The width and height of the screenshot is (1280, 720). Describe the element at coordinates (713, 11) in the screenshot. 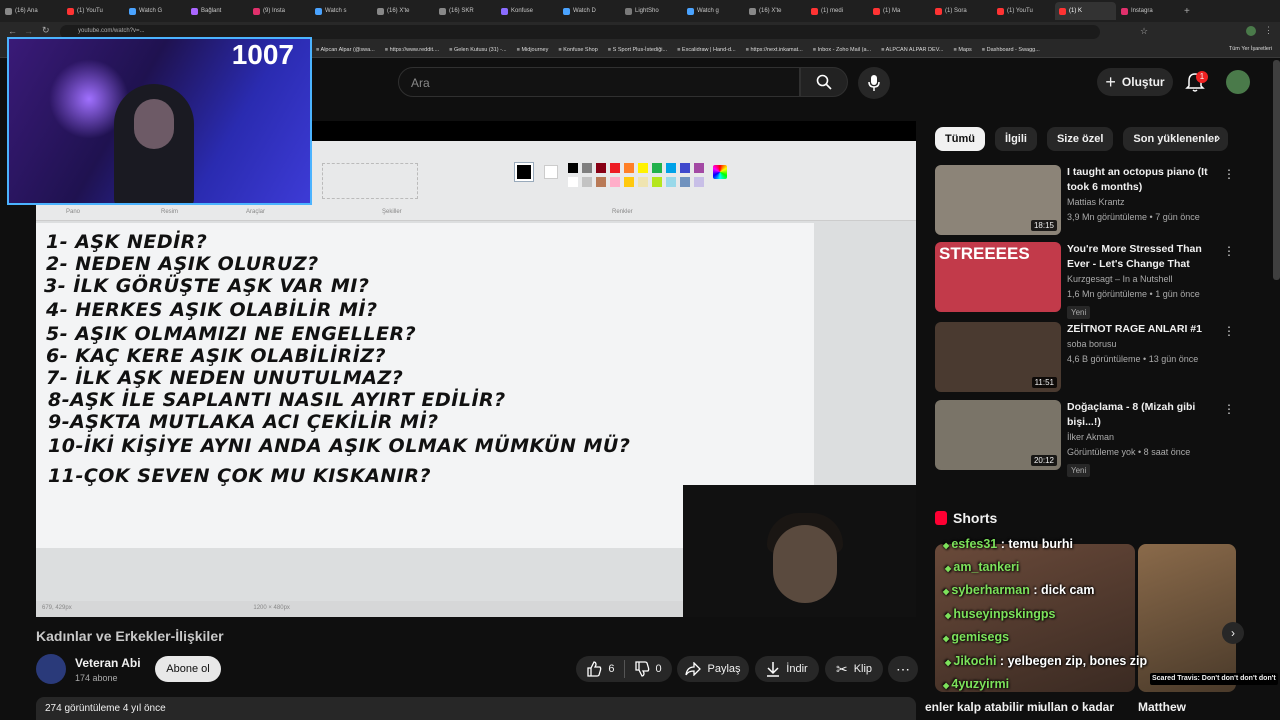

I see `browser-tab: Watch g` at that location.